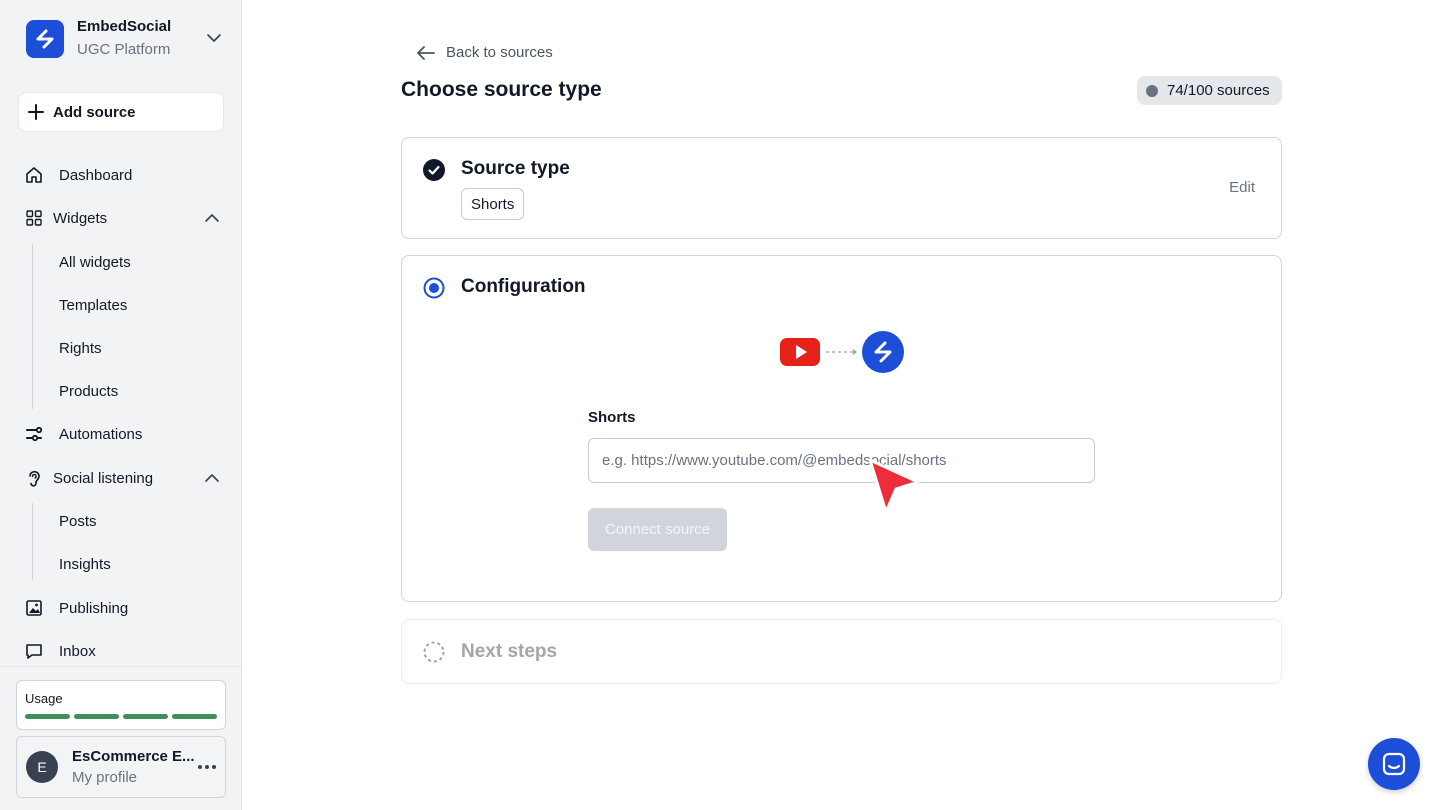  I want to click on embedsocial-logo, so click(45, 39).